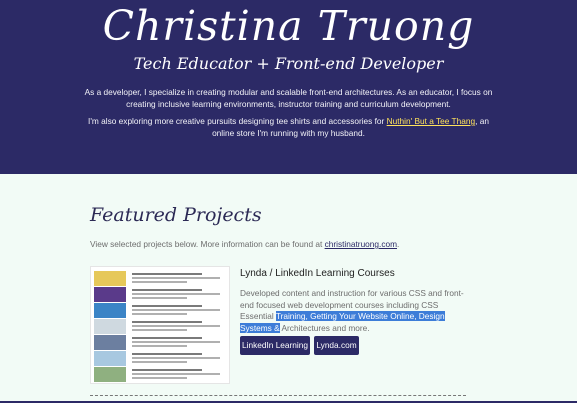  Describe the element at coordinates (398, 244) in the screenshot. I see `featured-intro-end: .` at that location.